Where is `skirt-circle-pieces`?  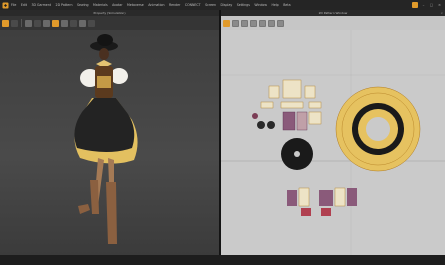
skirt-circle-pieces is located at coordinates (378, 129).